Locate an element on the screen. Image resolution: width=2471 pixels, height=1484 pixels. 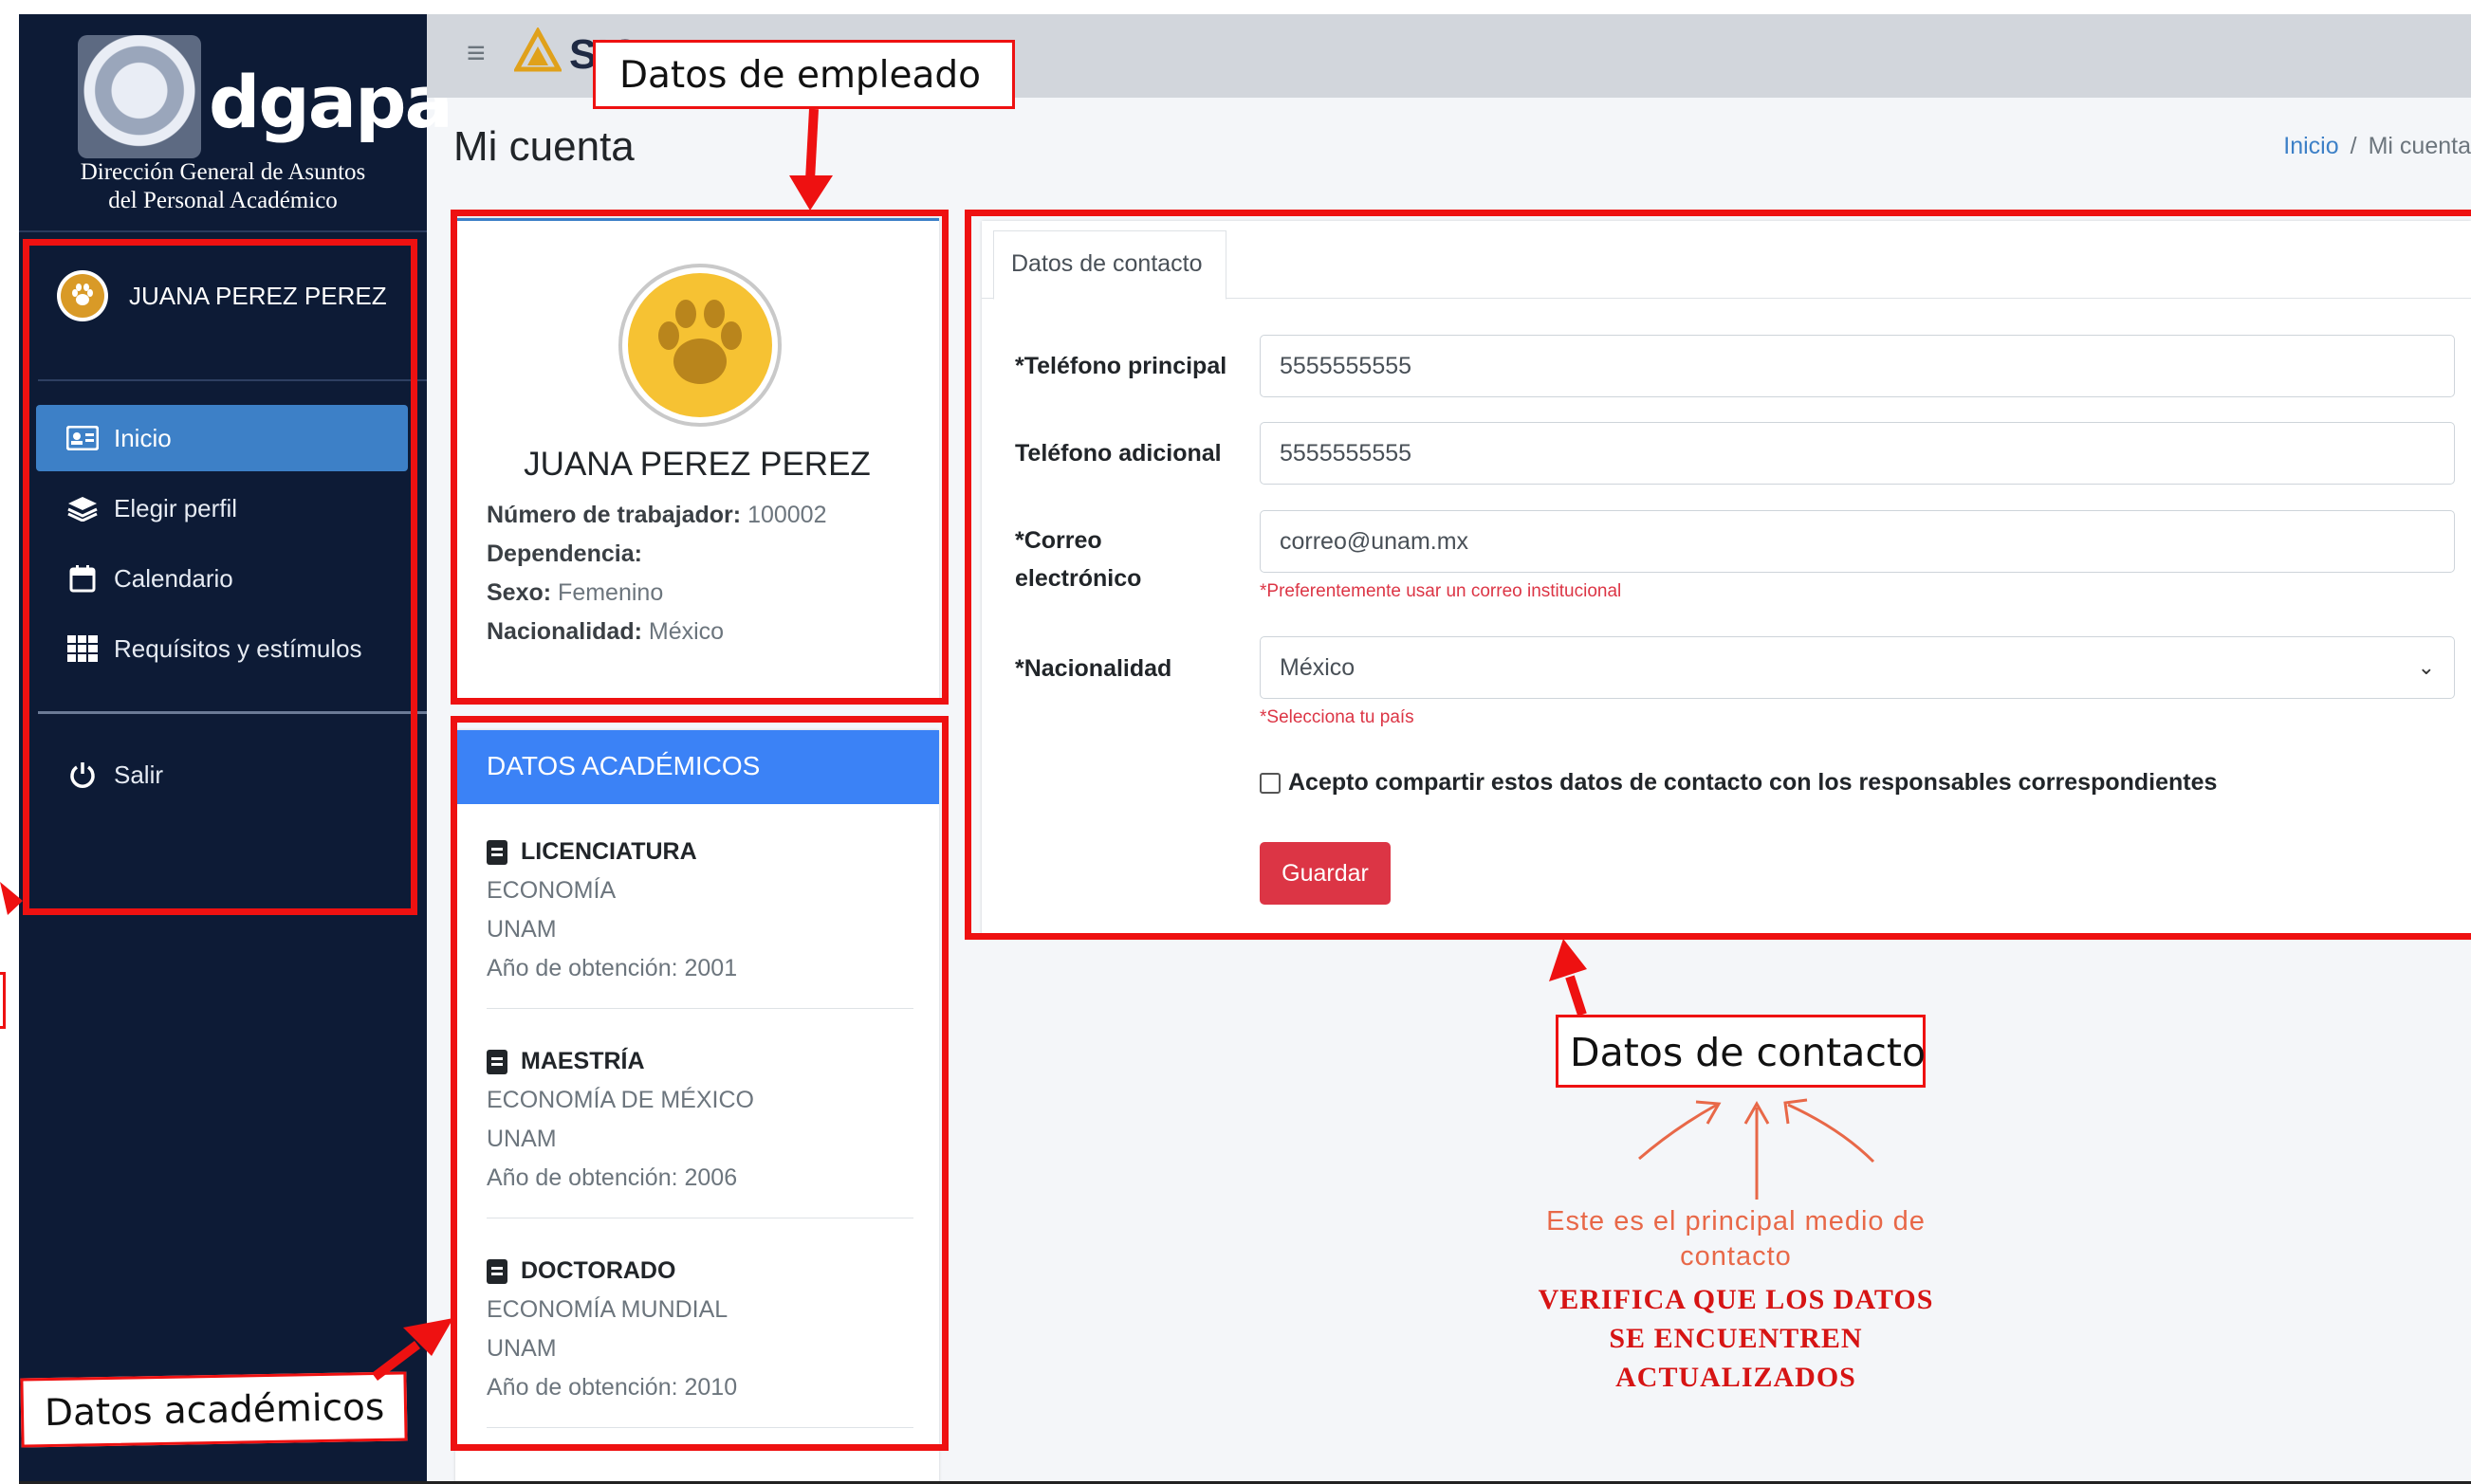
hamburger-menu-icon: ≡ is located at coordinates (476, 53).